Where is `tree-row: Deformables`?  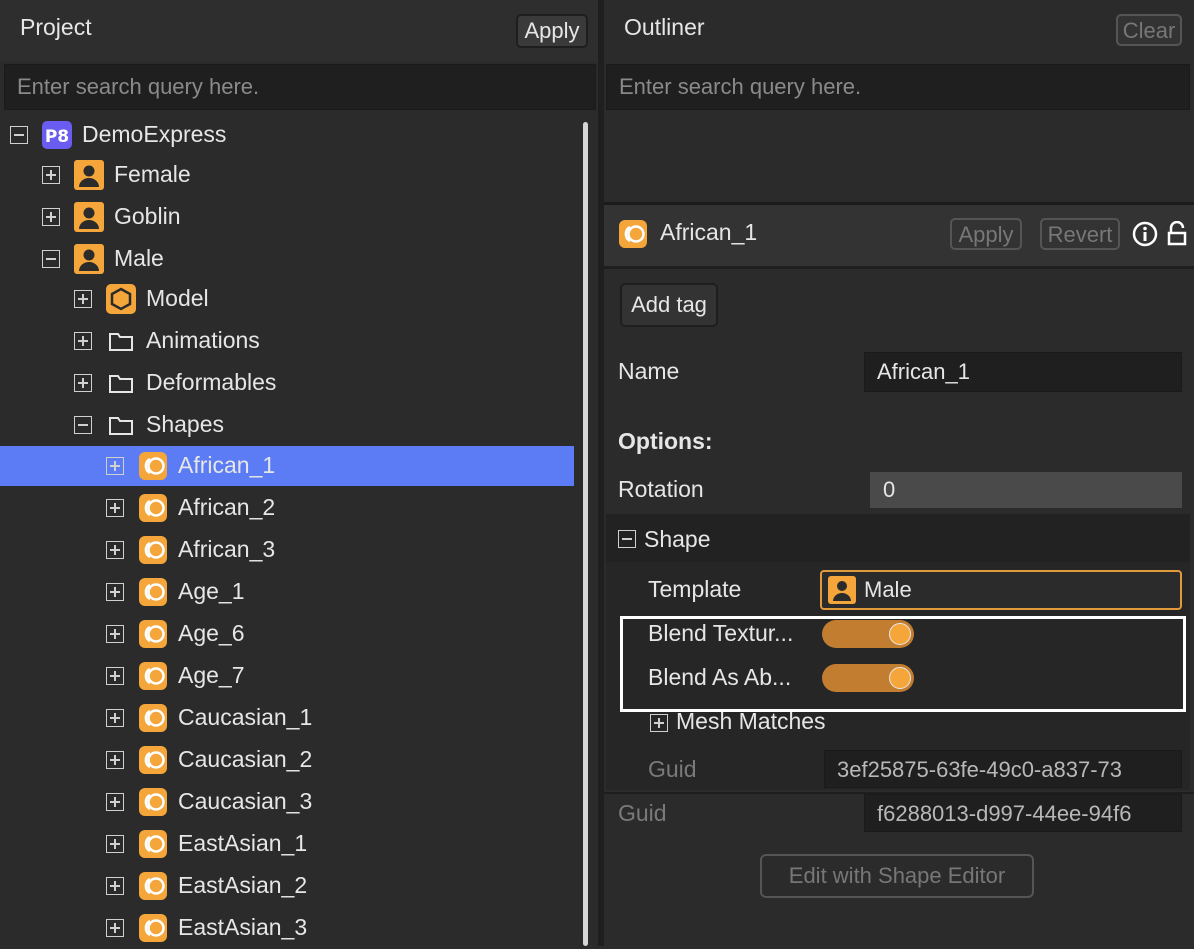
tree-row: Deformables is located at coordinates (287, 383).